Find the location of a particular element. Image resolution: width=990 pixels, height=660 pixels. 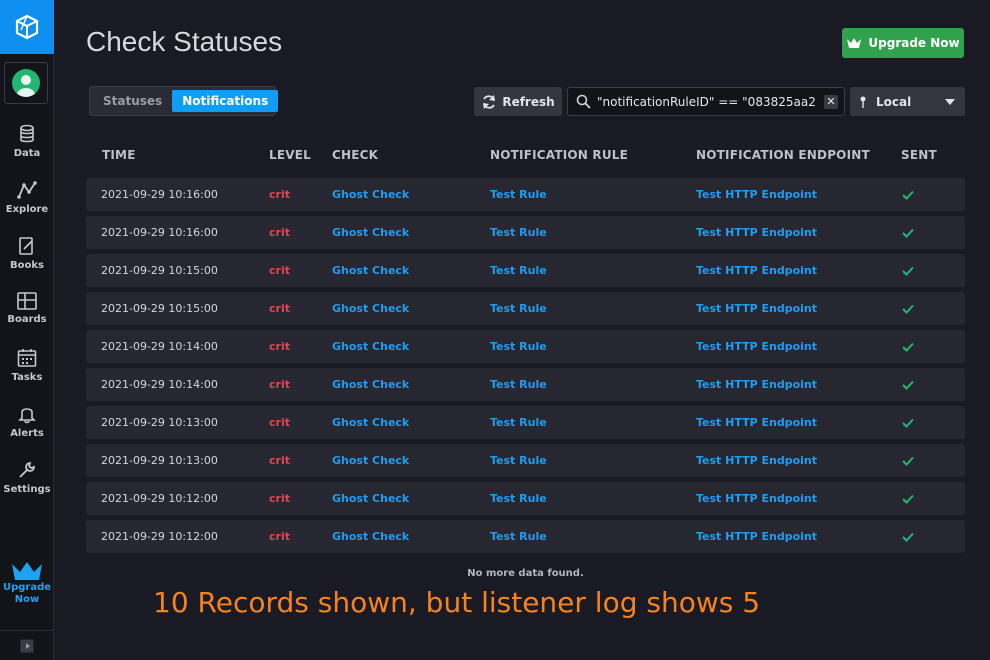

refresh-icon is located at coordinates (489, 101).